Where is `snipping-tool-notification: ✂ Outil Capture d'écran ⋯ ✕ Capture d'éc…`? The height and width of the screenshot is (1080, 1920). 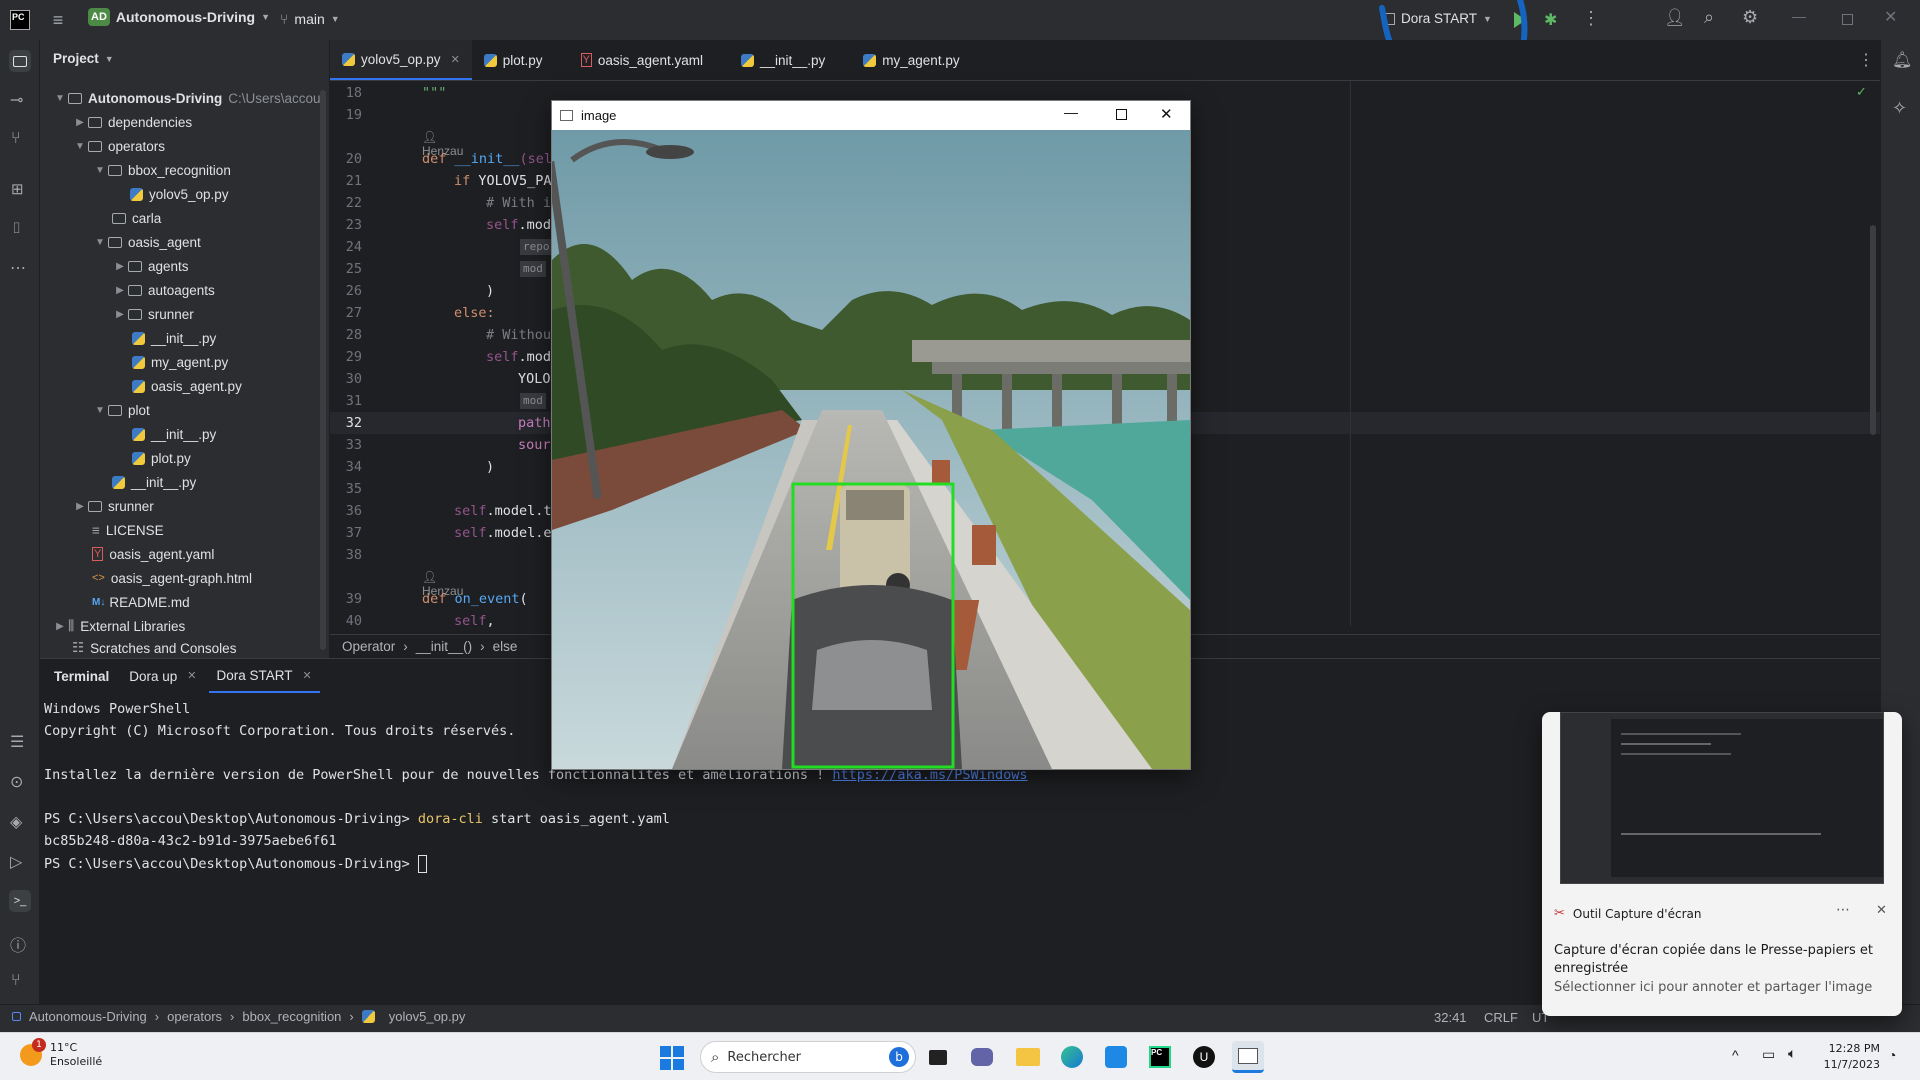 snipping-tool-notification: ✂ Outil Capture d'écran ⋯ ✕ Capture d'éc… is located at coordinates (1722, 864).